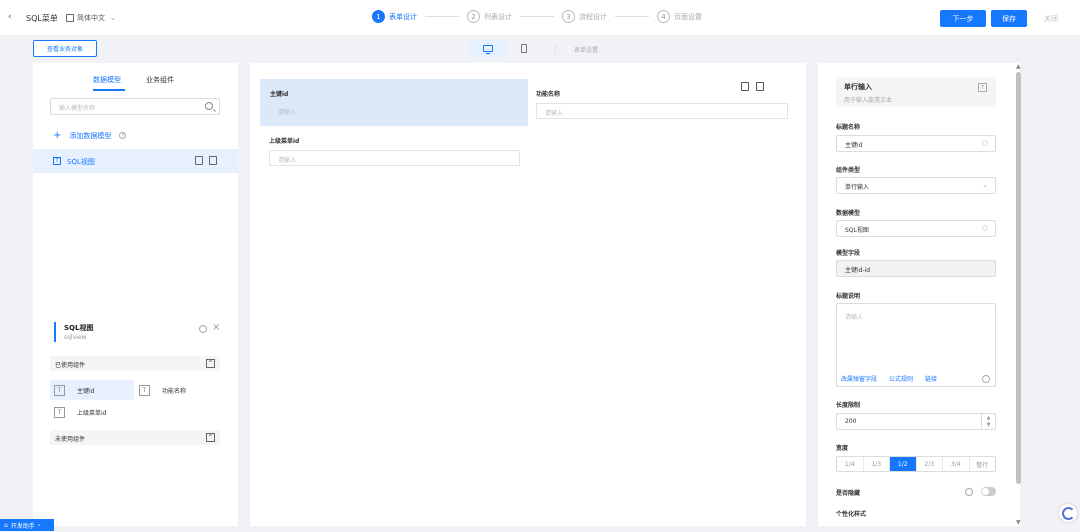  What do you see at coordinates (901, 378) in the screenshot?
I see `link-formula-rule: 公式规则` at bounding box center [901, 378].